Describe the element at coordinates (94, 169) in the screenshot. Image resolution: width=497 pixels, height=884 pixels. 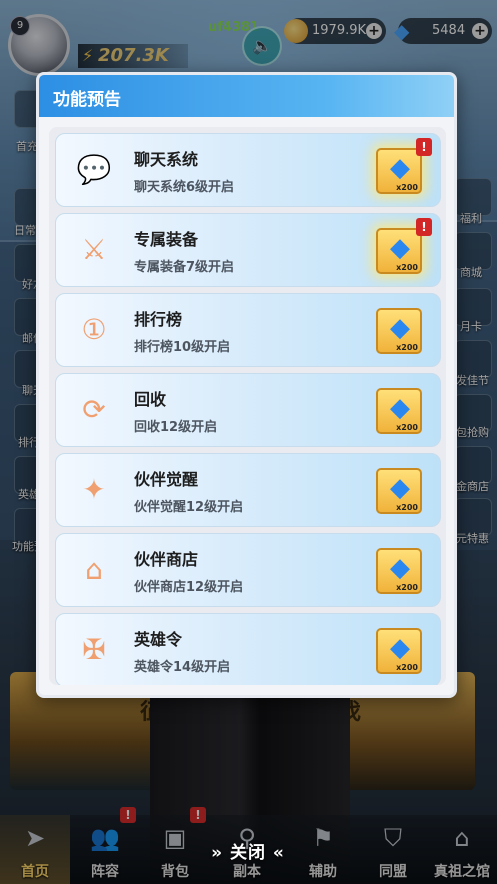
I see `chat-icon: 💬` at that location.